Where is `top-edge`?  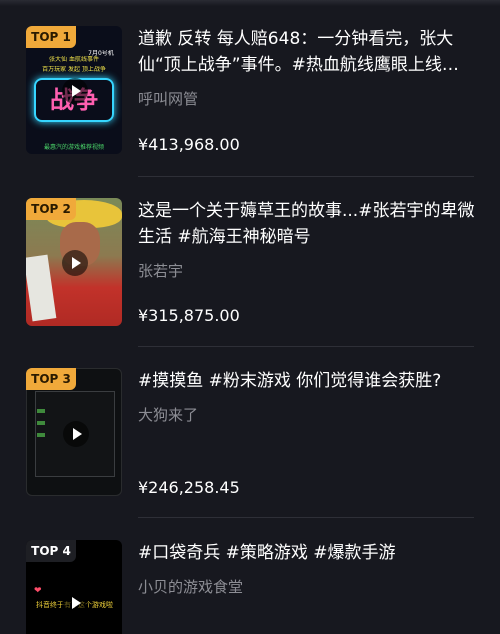 top-edge is located at coordinates (250, 3).